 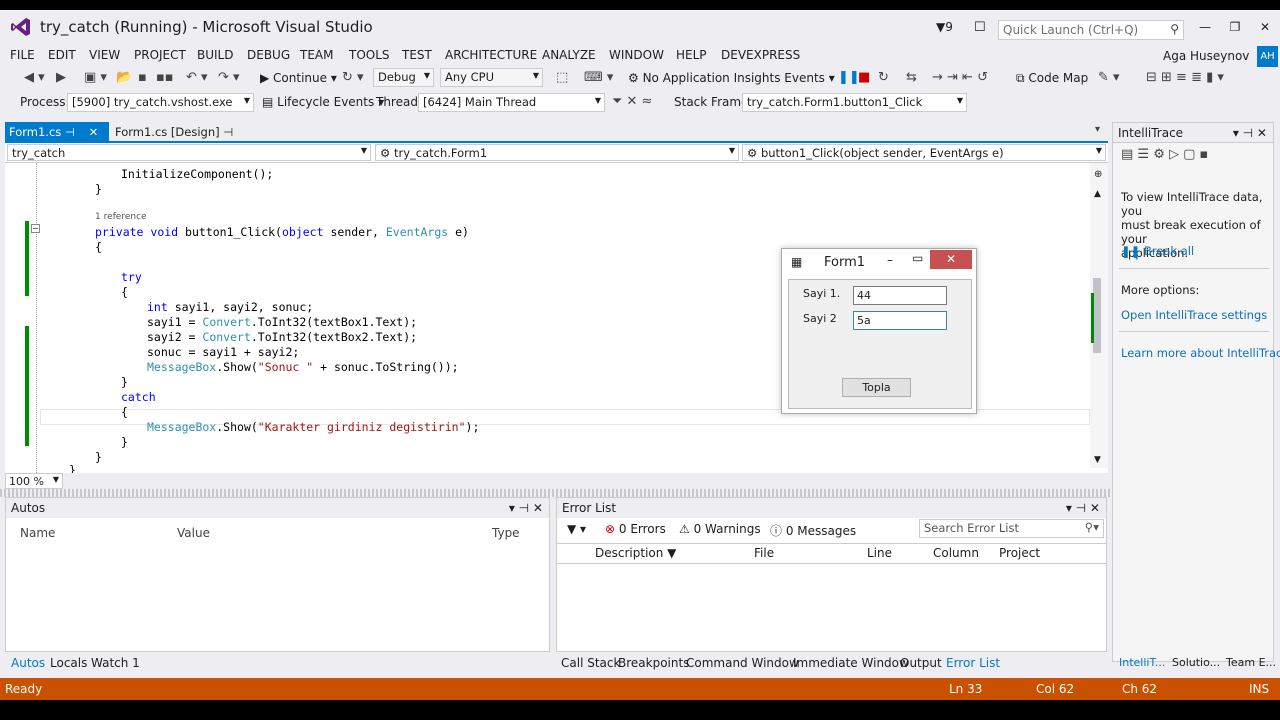 I want to click on tab-locals: Locals, so click(x=68, y=663).